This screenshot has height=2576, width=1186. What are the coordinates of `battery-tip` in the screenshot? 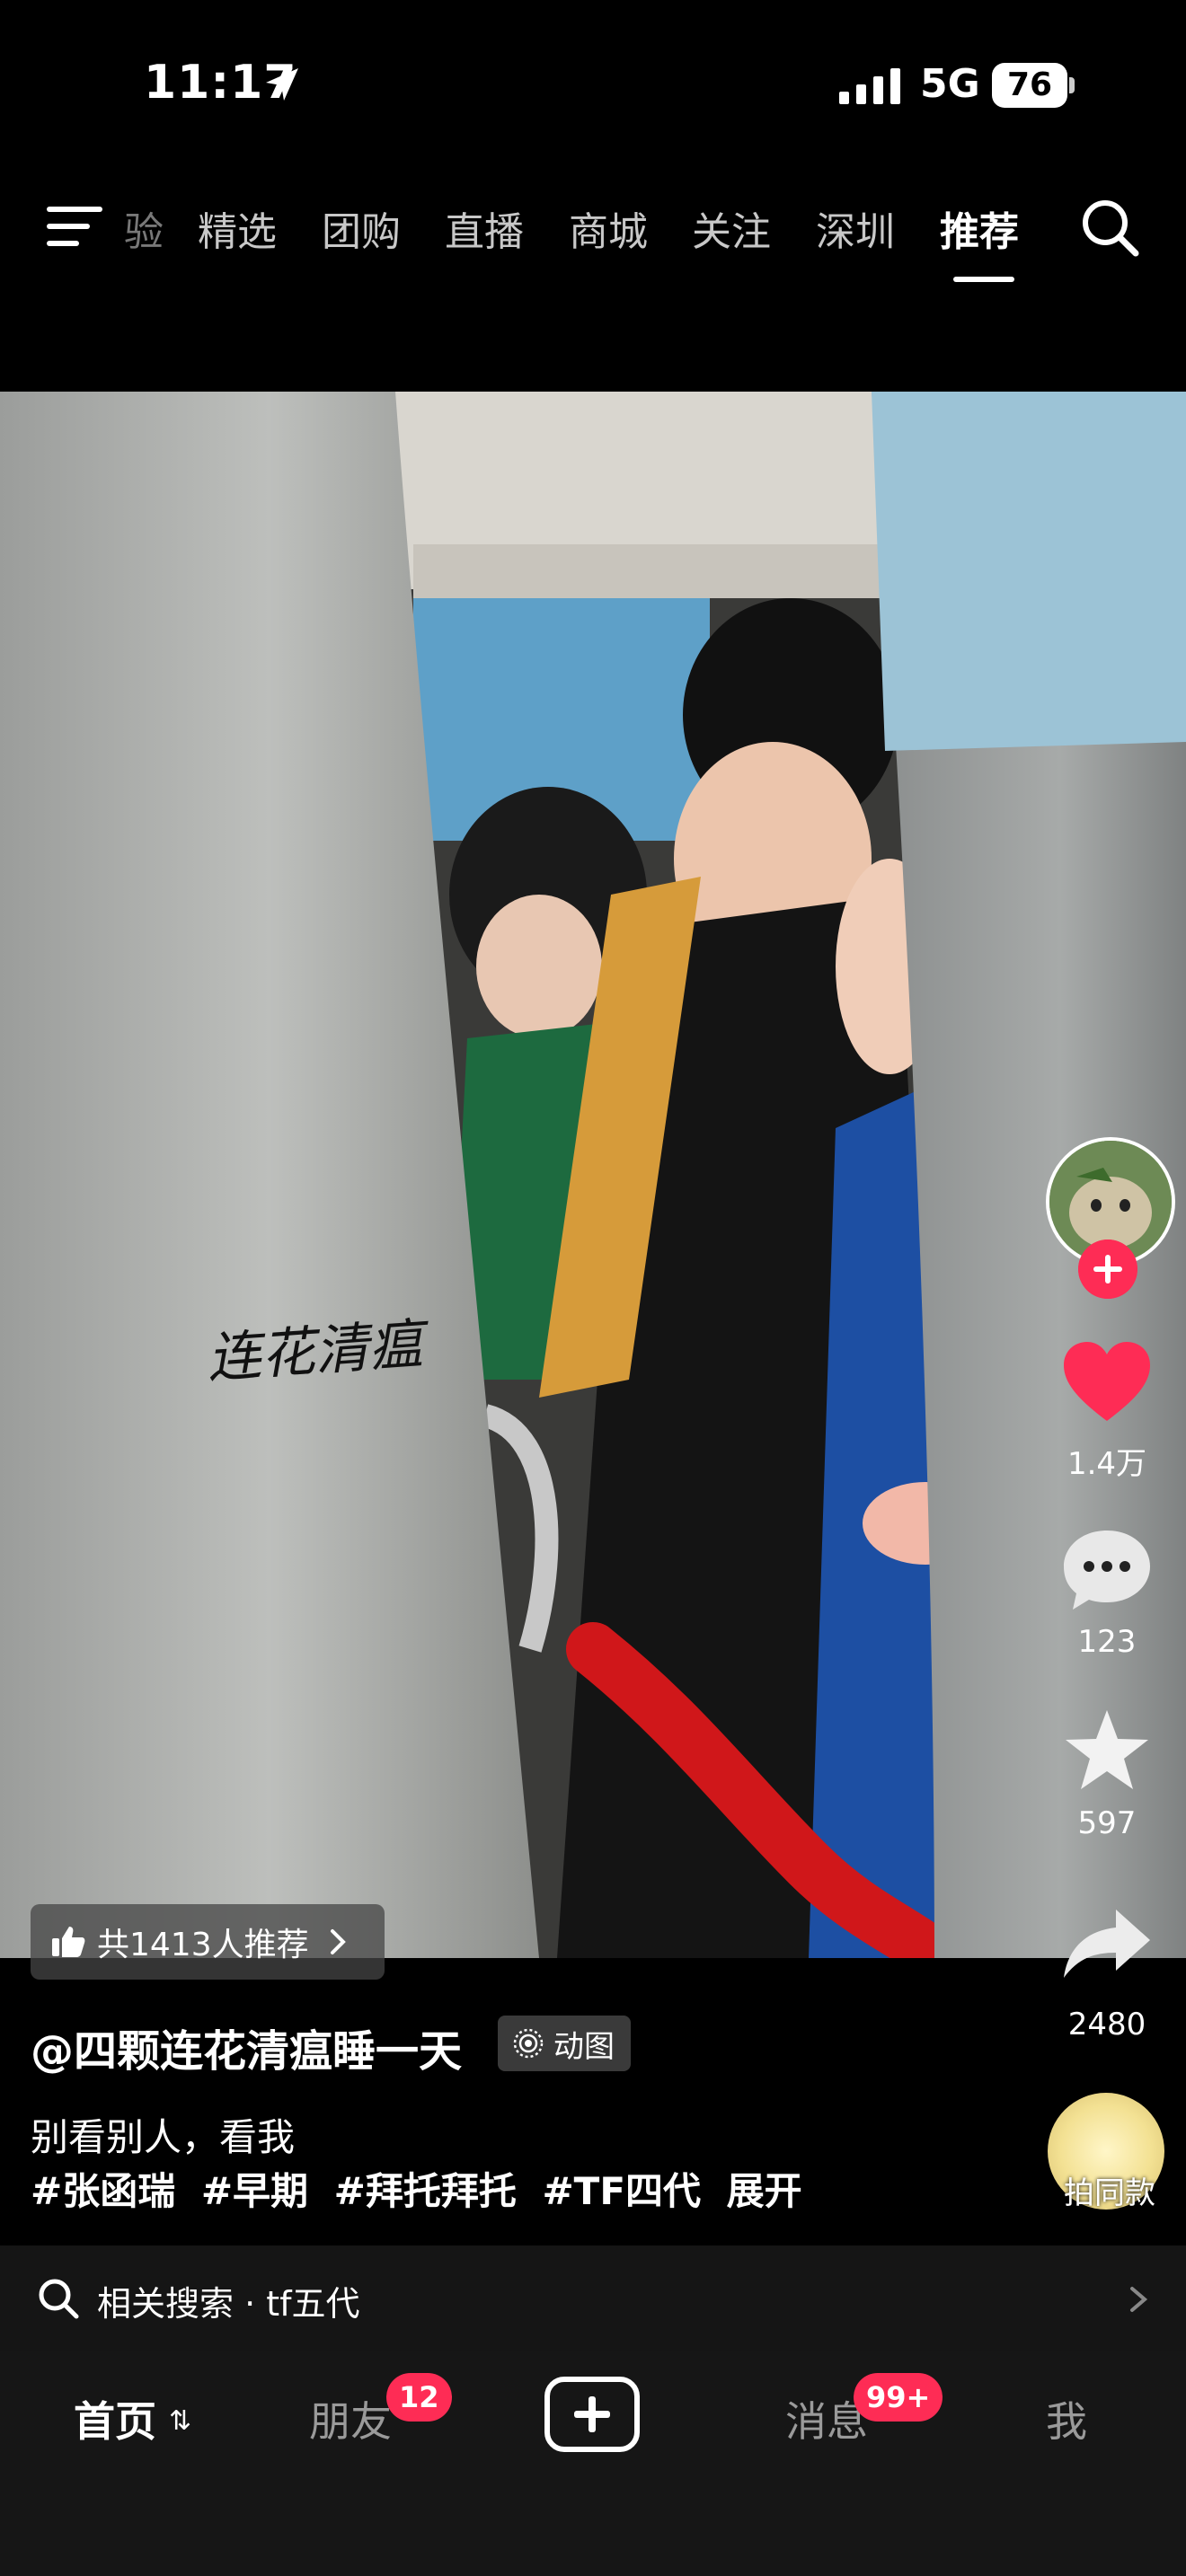 It's located at (1072, 85).